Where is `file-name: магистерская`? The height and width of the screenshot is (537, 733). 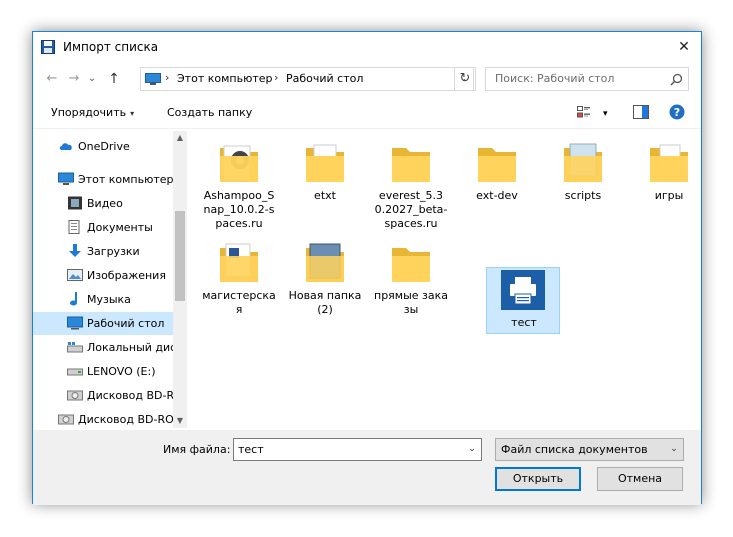 file-name: магистерская is located at coordinates (239, 302).